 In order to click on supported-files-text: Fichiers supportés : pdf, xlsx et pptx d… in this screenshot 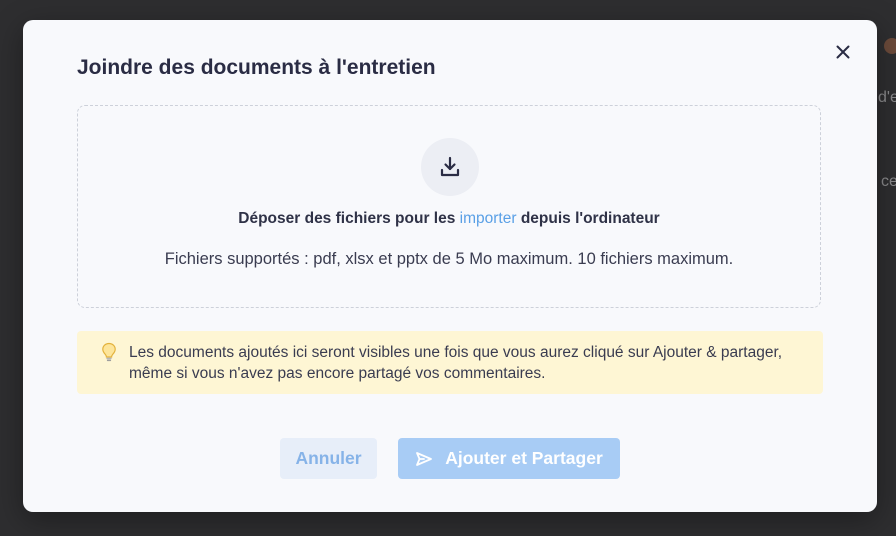, I will do `click(449, 259)`.